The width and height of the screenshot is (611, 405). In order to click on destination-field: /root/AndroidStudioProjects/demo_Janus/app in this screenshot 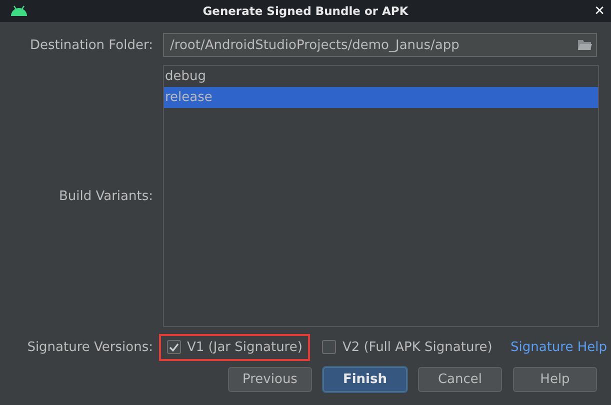, I will do `click(380, 45)`.